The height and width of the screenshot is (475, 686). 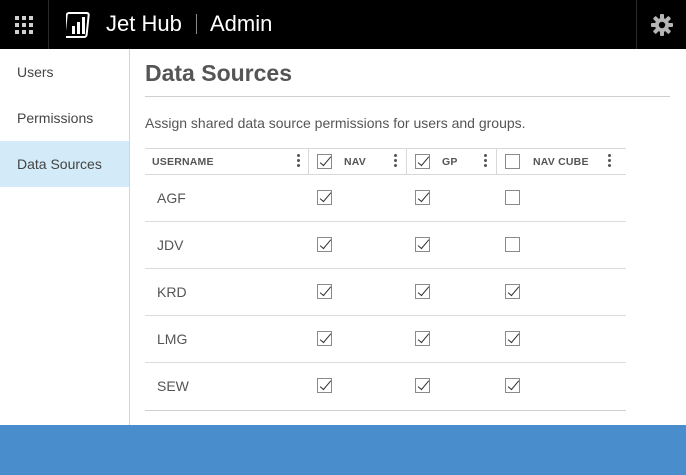 What do you see at coordinates (395, 161) in the screenshot?
I see `nav-column-menu-icon` at bounding box center [395, 161].